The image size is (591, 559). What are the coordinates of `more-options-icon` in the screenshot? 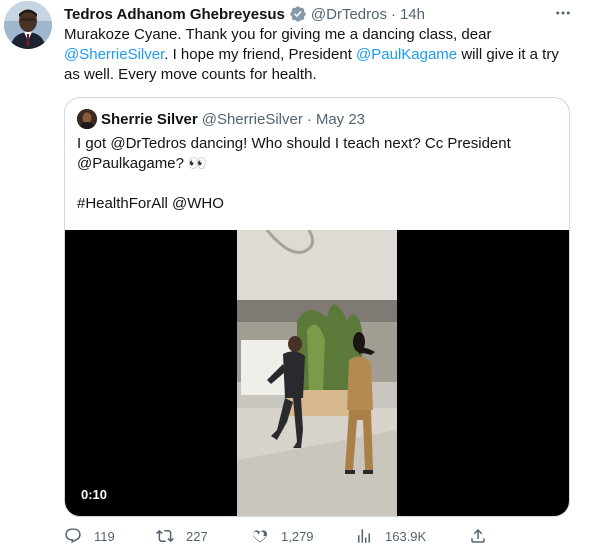 It's located at (563, 13).